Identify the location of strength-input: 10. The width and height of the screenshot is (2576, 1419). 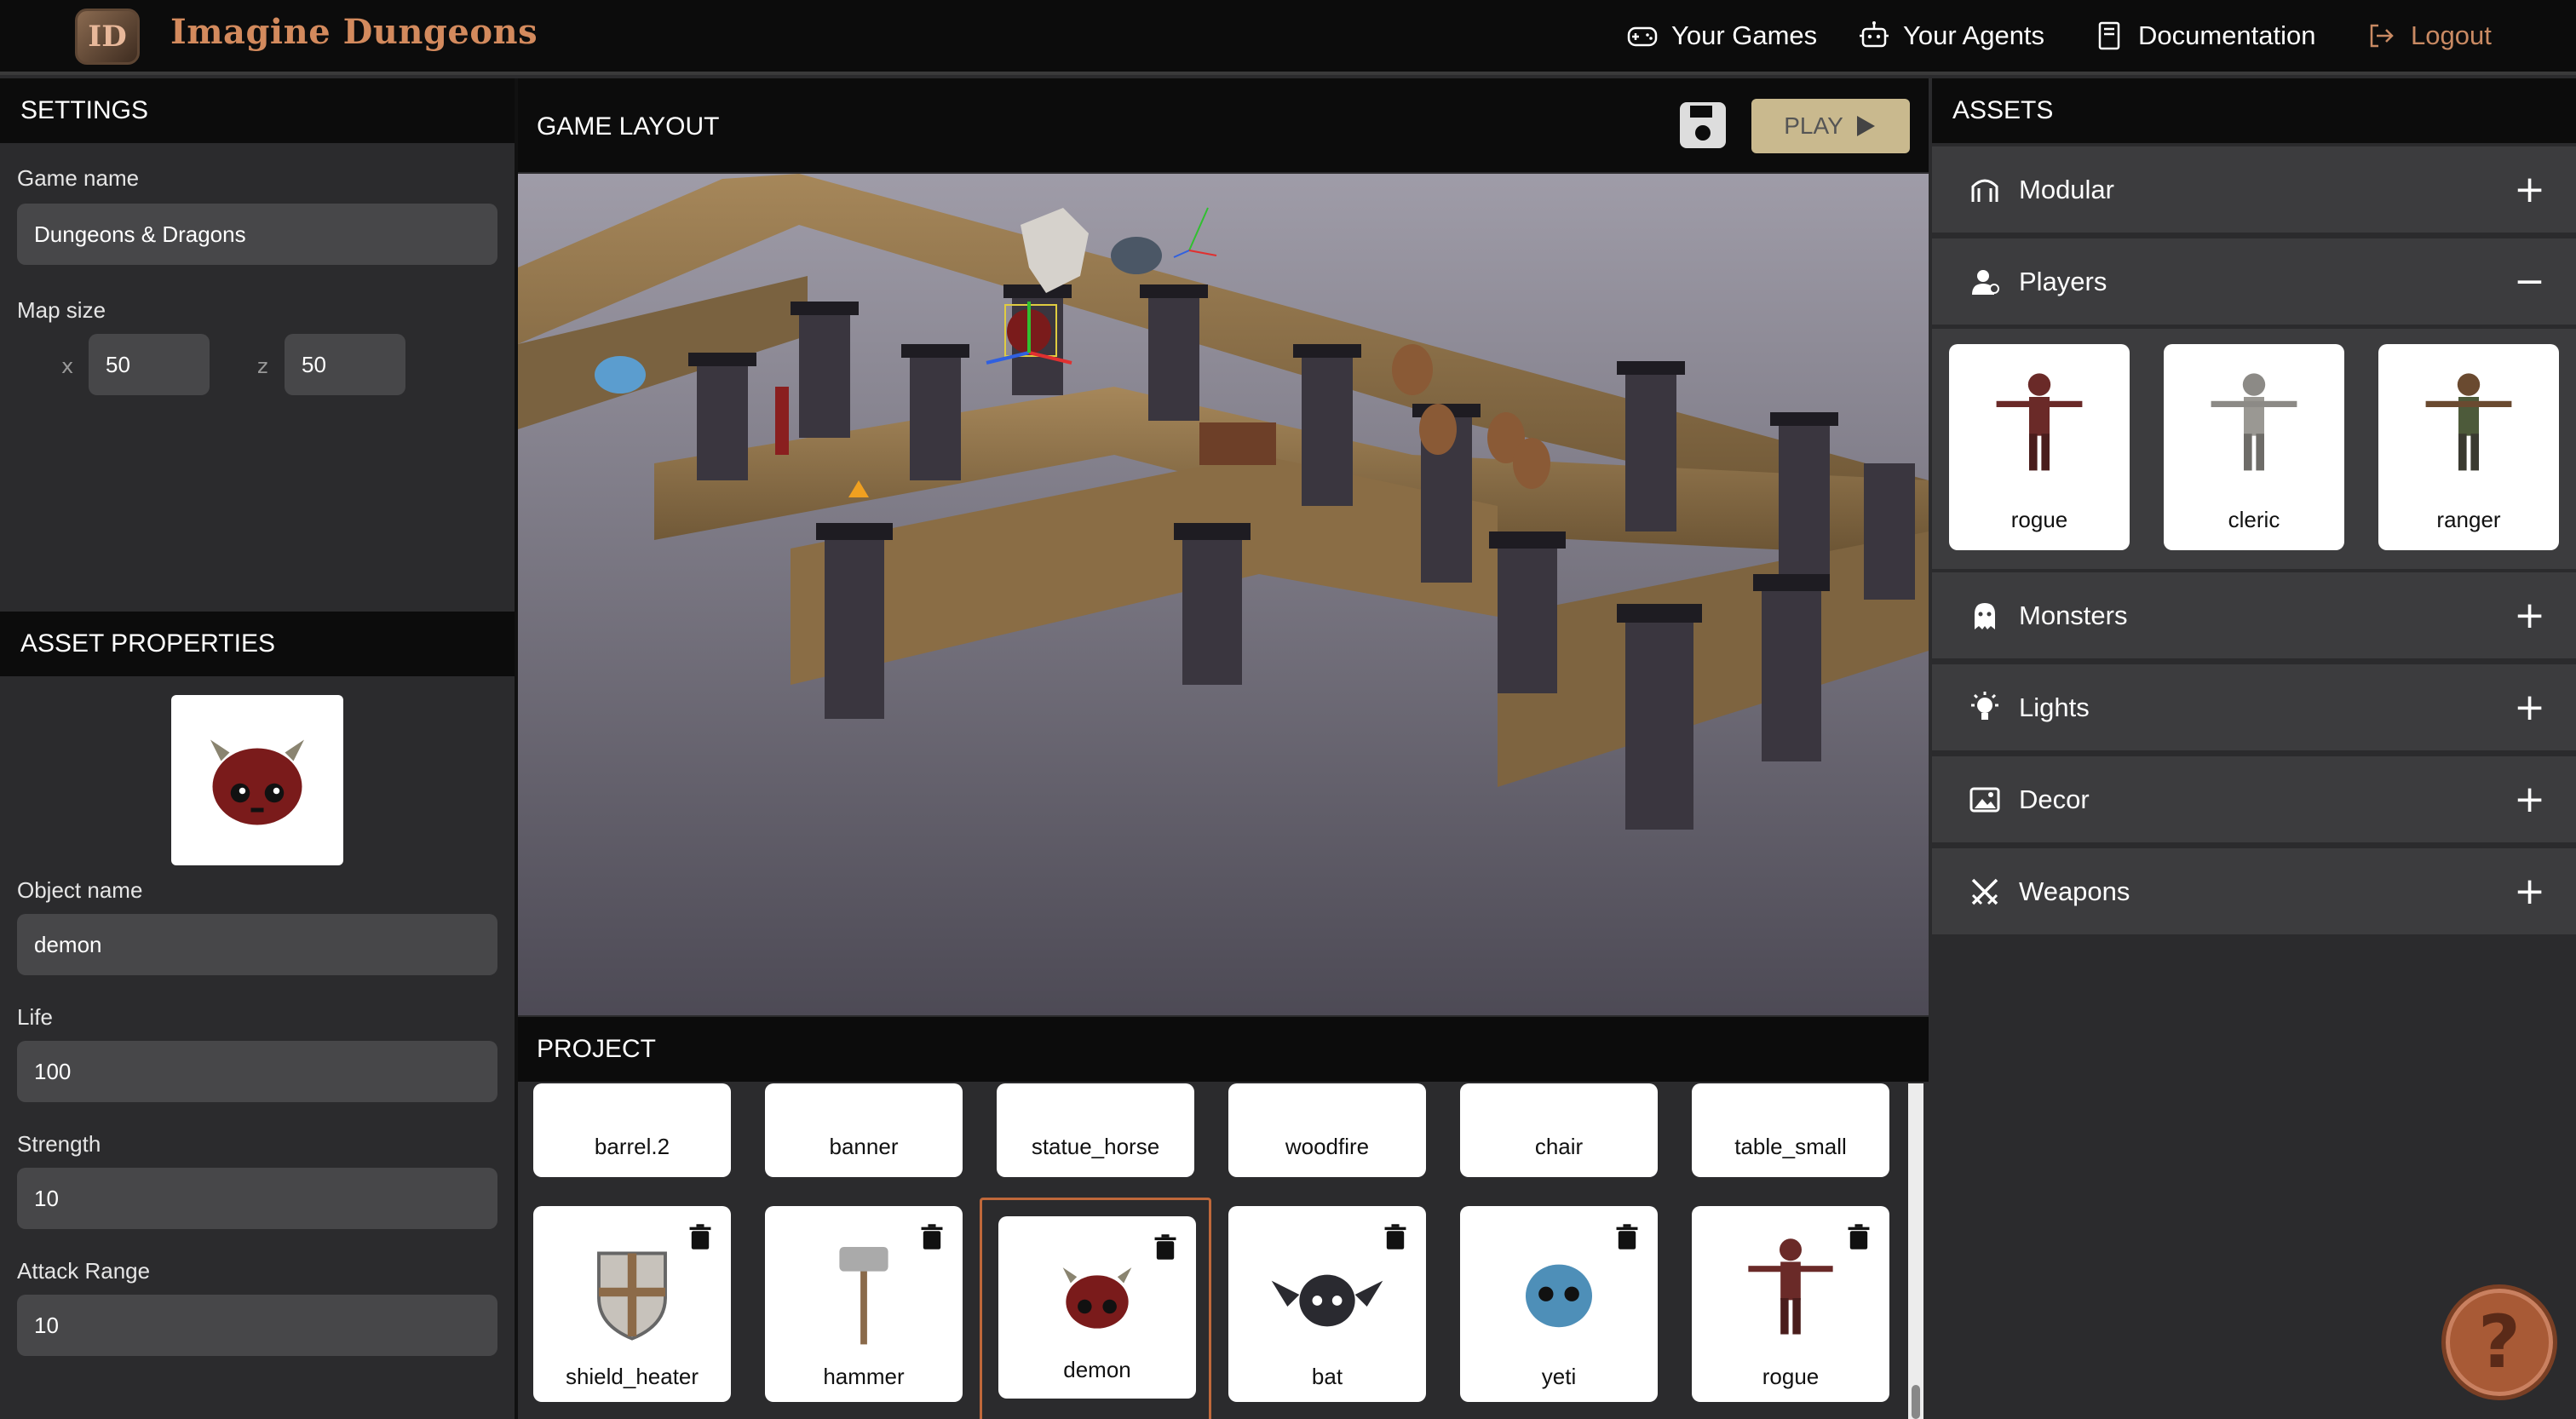
(257, 1198).